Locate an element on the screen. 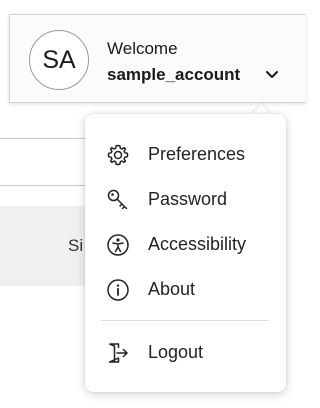 The height and width of the screenshot is (408, 320). avatar: SA is located at coordinates (59, 60).